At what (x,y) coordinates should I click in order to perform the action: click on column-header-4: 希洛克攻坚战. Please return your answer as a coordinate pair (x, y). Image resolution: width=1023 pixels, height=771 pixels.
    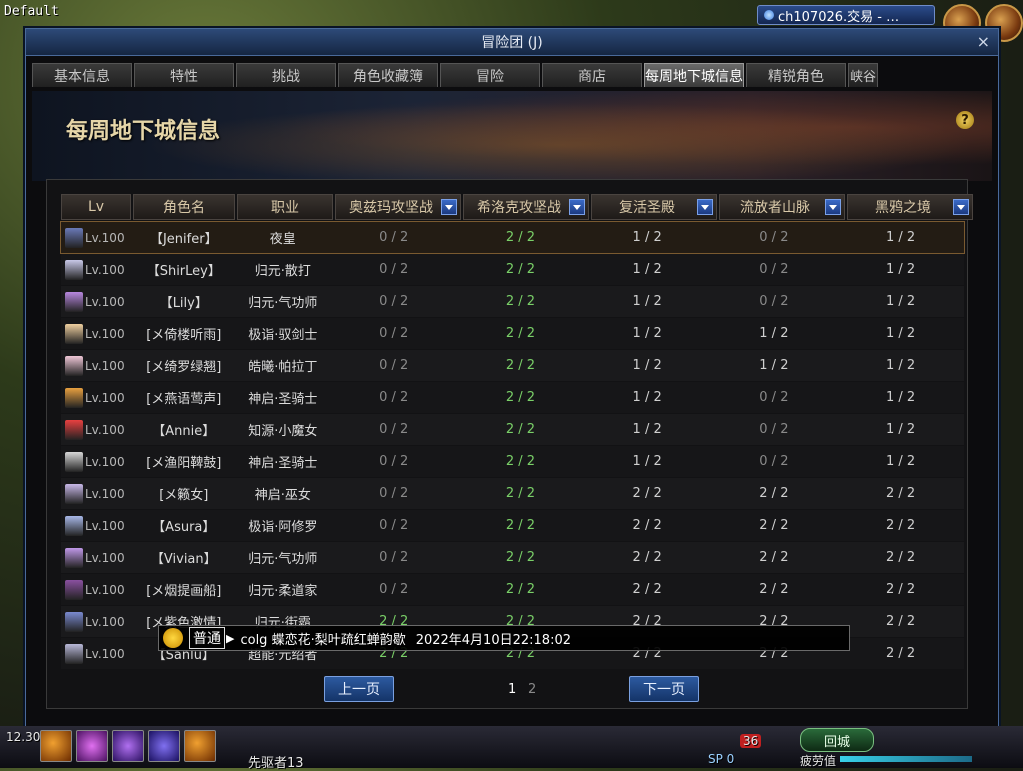
    Looking at the image, I should click on (526, 207).